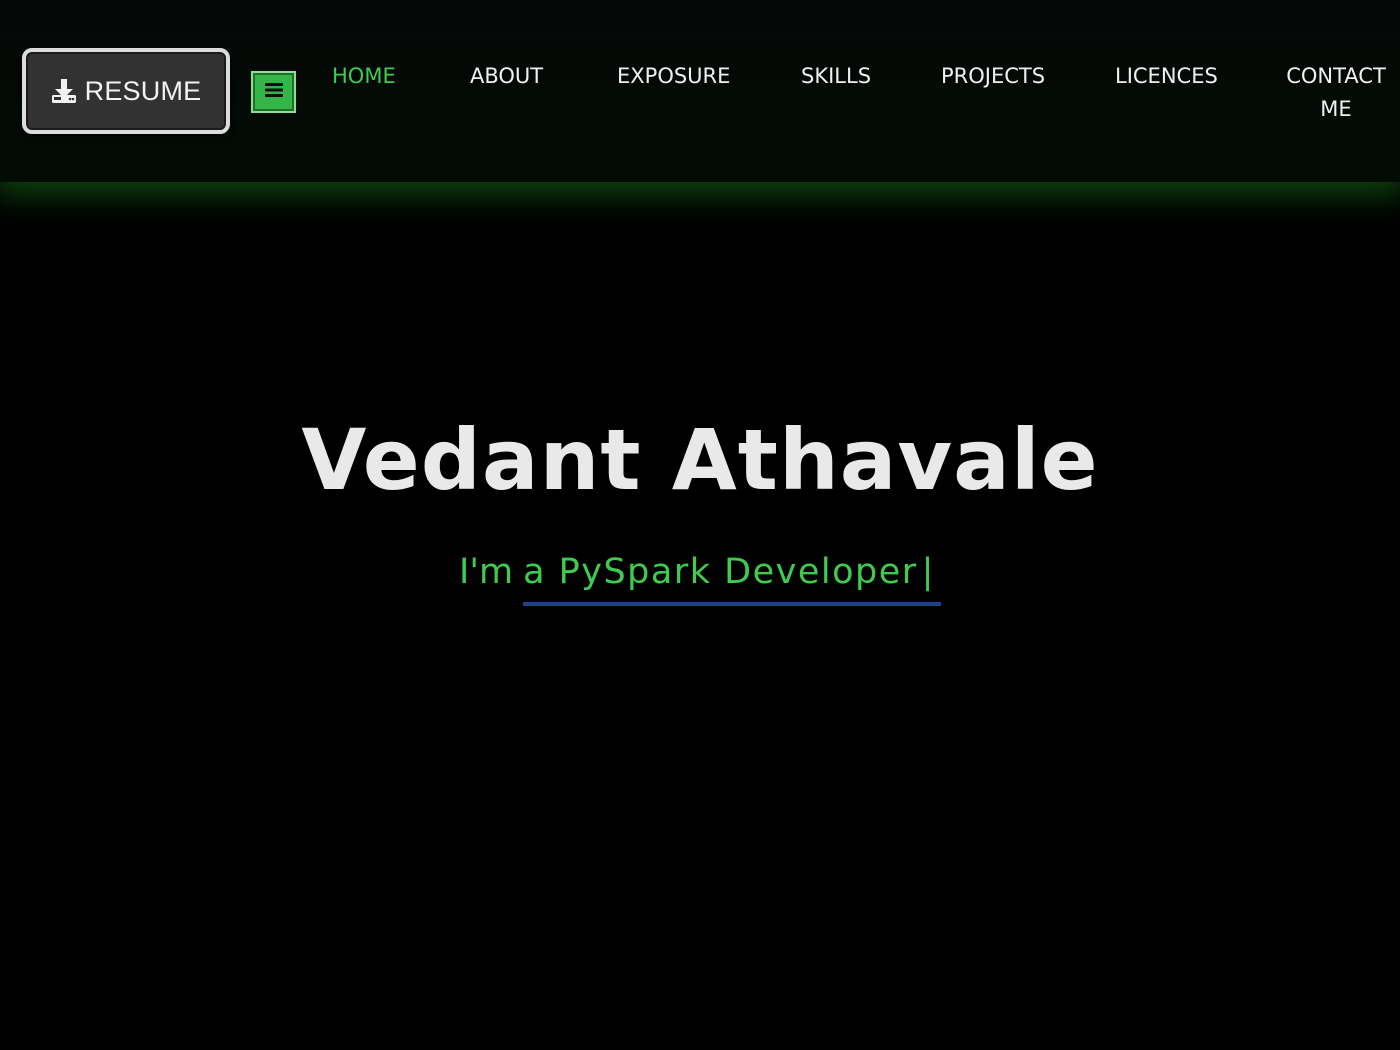  What do you see at coordinates (1166, 76) in the screenshot?
I see `nav-item-licences: LICENCES` at bounding box center [1166, 76].